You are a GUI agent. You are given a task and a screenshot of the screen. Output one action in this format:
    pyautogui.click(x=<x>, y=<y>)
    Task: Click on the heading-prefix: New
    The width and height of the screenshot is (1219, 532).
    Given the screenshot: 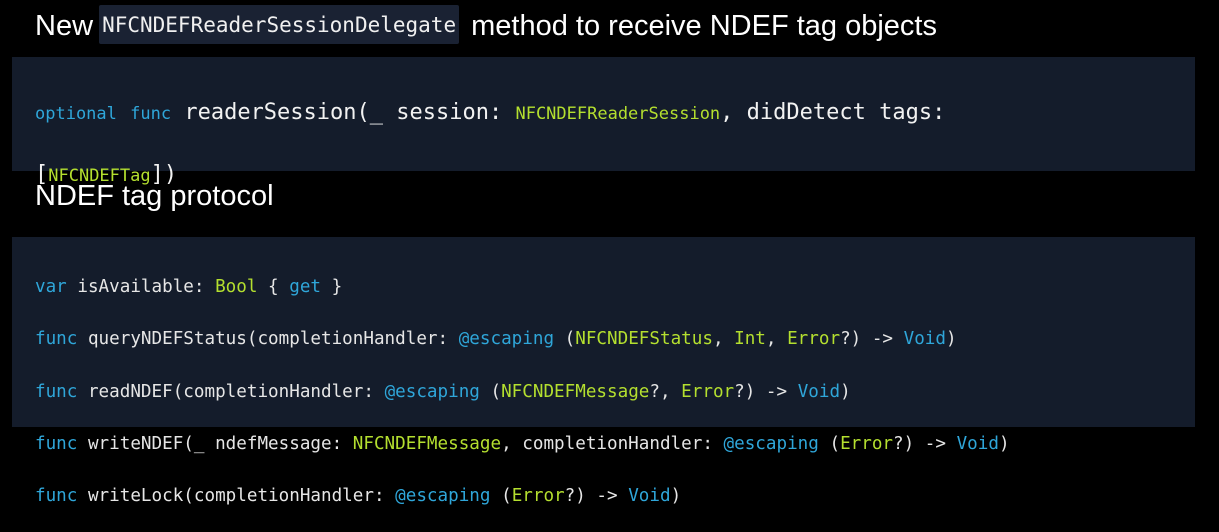 What is the action you would take?
    pyautogui.click(x=68, y=26)
    